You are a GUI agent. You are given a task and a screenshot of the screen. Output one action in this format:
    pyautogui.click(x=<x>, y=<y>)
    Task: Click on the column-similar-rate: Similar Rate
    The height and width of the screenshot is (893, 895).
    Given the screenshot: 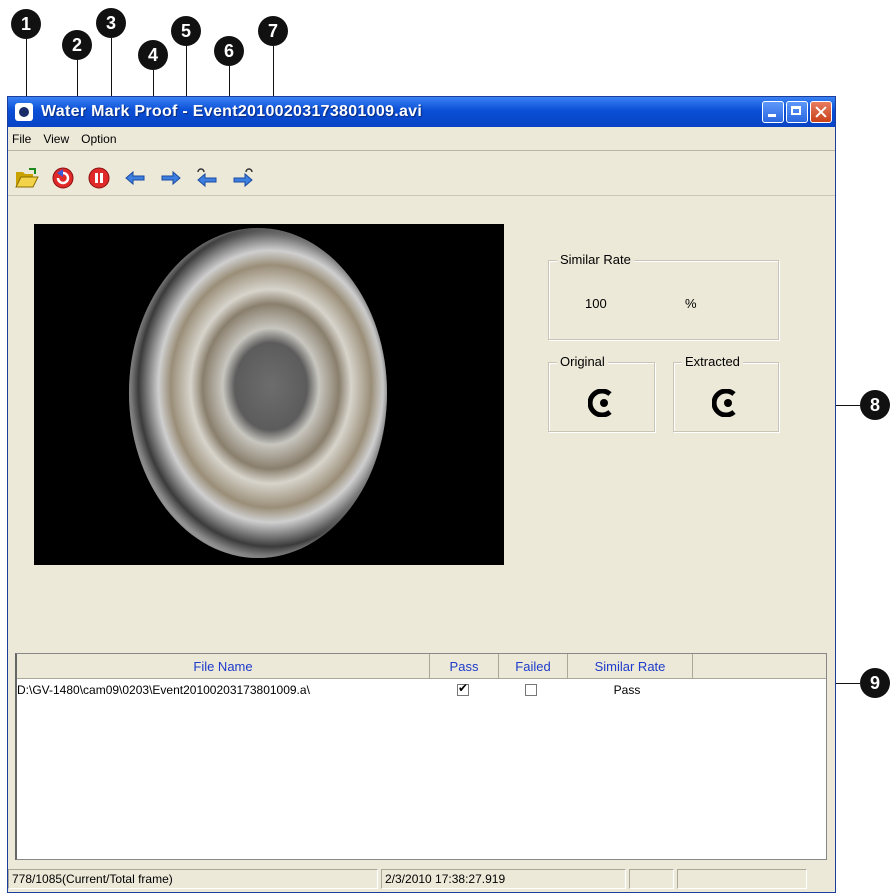 What is the action you would take?
    pyautogui.click(x=630, y=666)
    